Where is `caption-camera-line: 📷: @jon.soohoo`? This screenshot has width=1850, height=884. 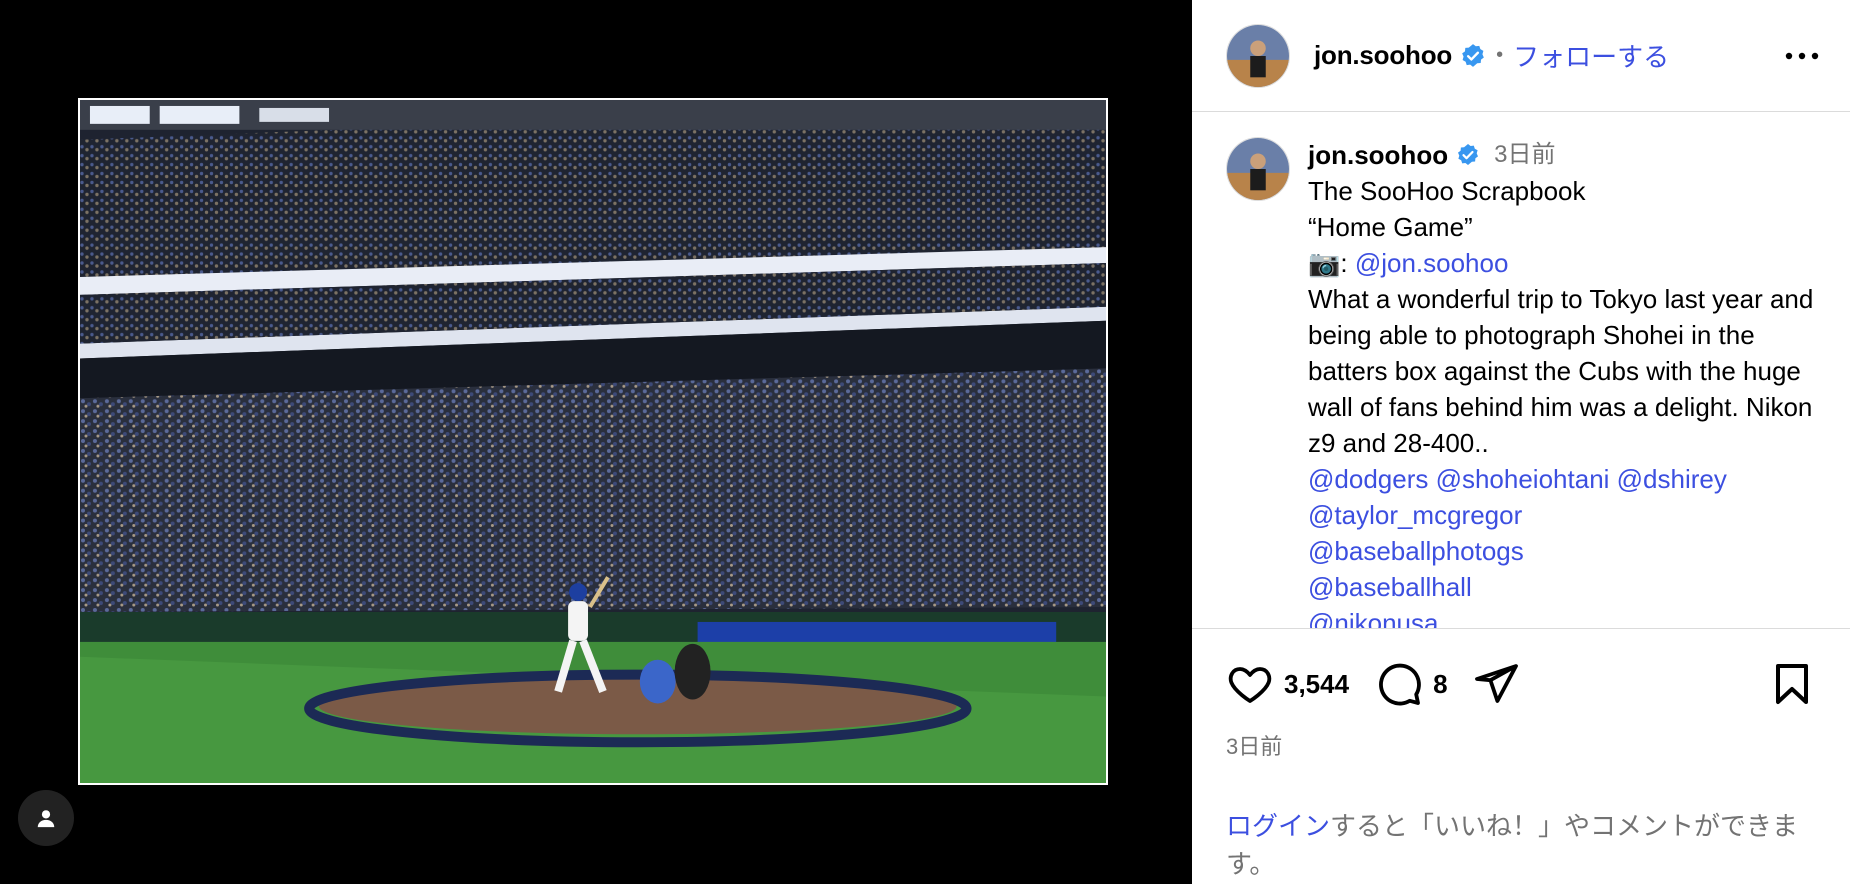
caption-camera-line: 📷: @jon.soohoo is located at coordinates (1568, 263).